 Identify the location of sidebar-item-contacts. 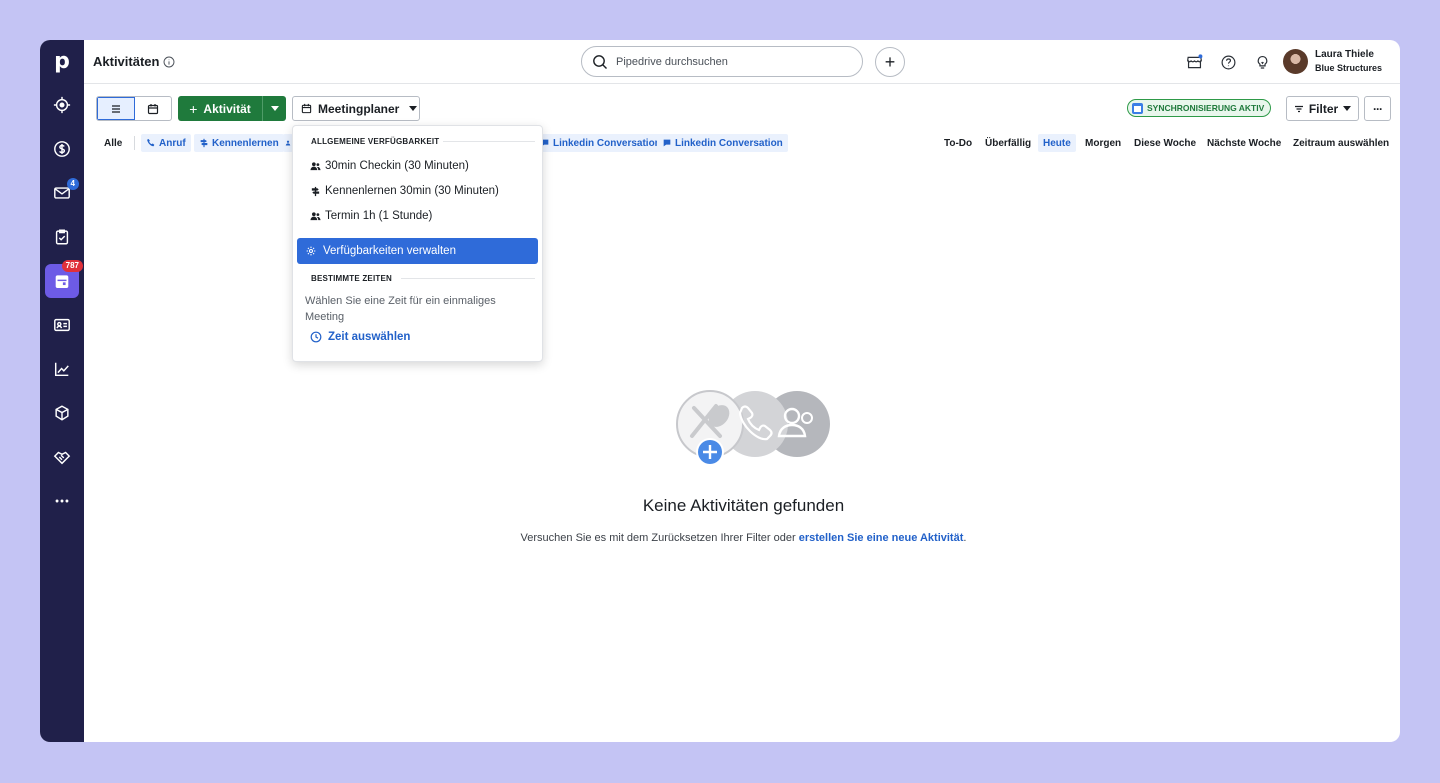
(62, 325).